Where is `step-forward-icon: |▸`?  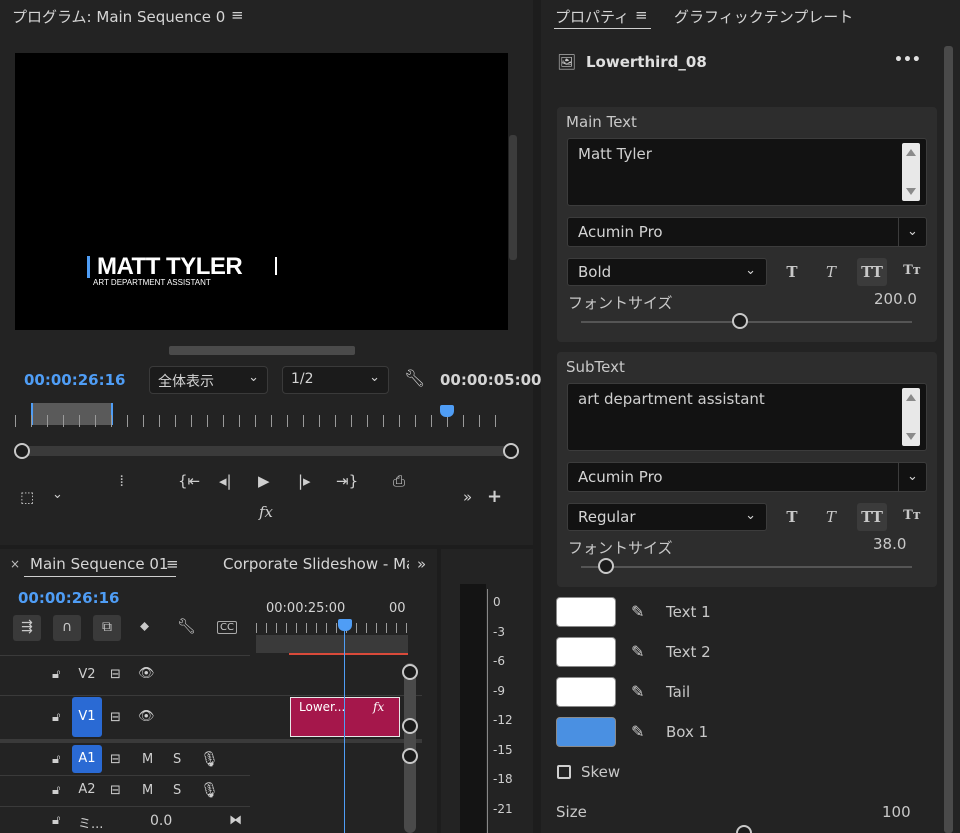 step-forward-icon: |▸ is located at coordinates (304, 481).